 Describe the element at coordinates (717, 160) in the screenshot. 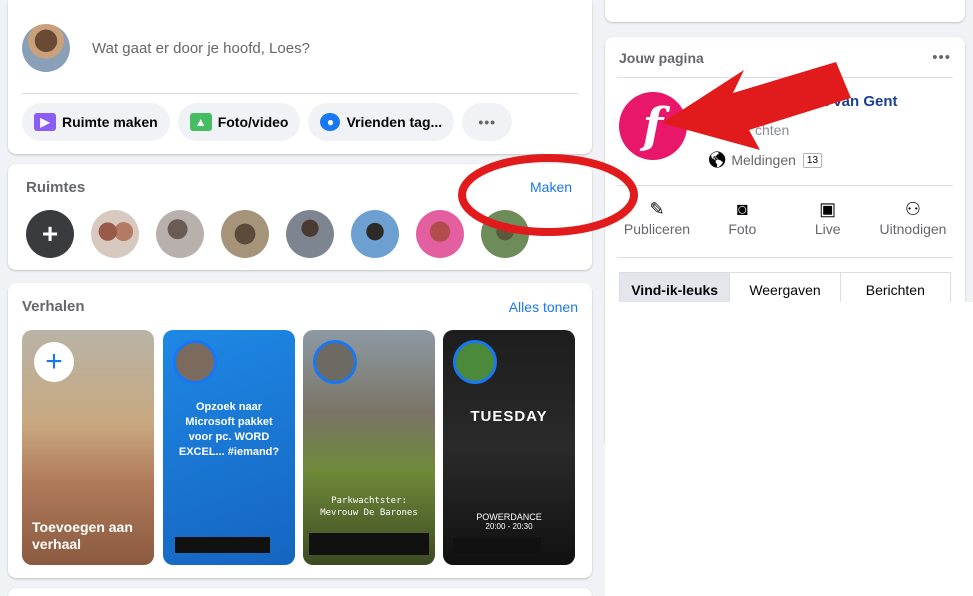

I see `globe-icon: 🌎︎` at that location.